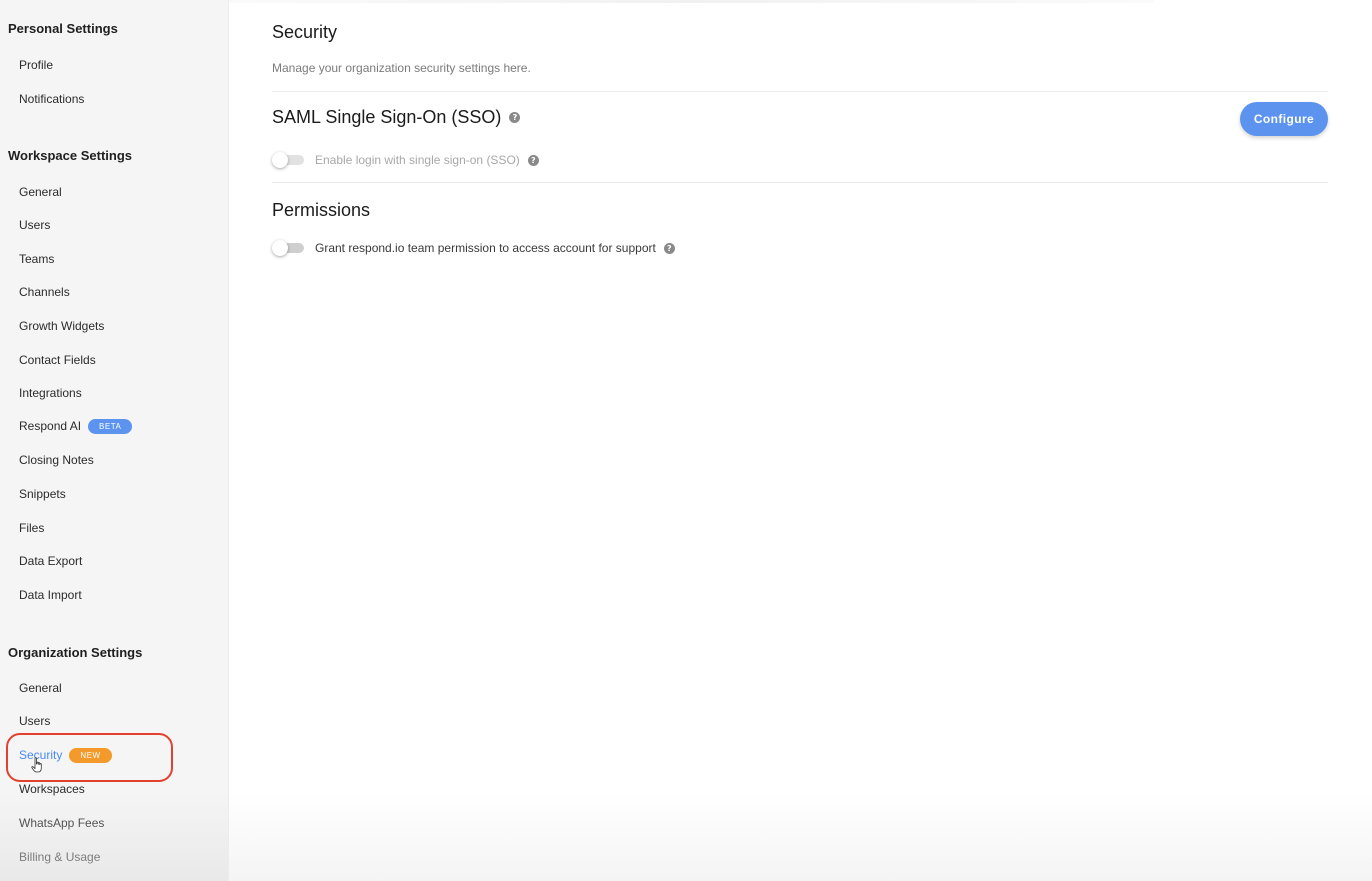 This screenshot has height=881, width=1372. I want to click on sidebar-item-label: Data Import, so click(50, 595).